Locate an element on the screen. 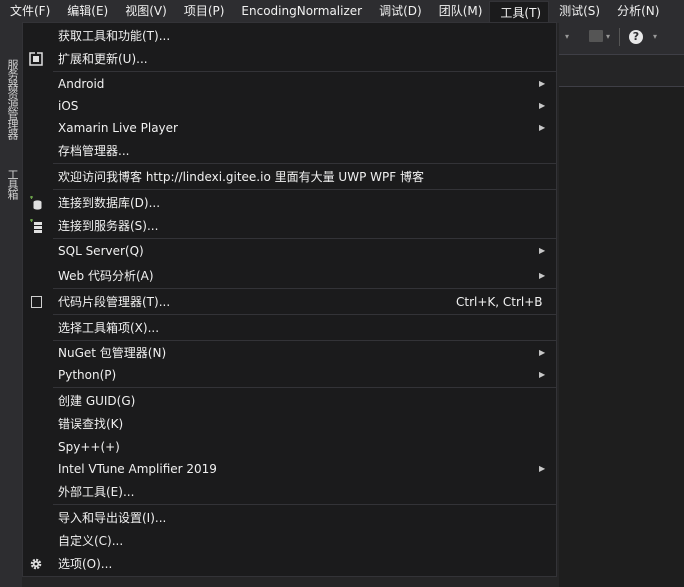 The width and height of the screenshot is (684, 587). menu-item-intel-vtune: Intel VTune Amplifier 2019 ▶ is located at coordinates (289, 469).